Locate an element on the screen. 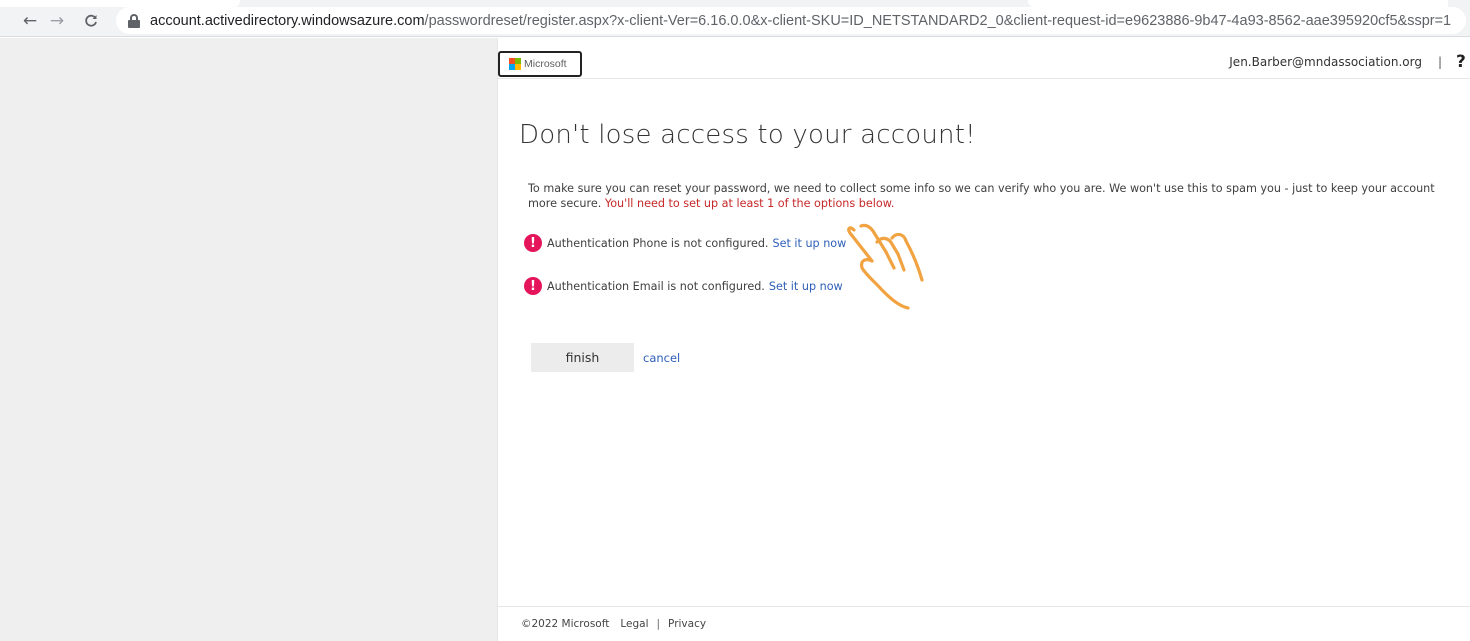  url-host: account.activedirectory.windowsazure.com is located at coordinates (287, 20).